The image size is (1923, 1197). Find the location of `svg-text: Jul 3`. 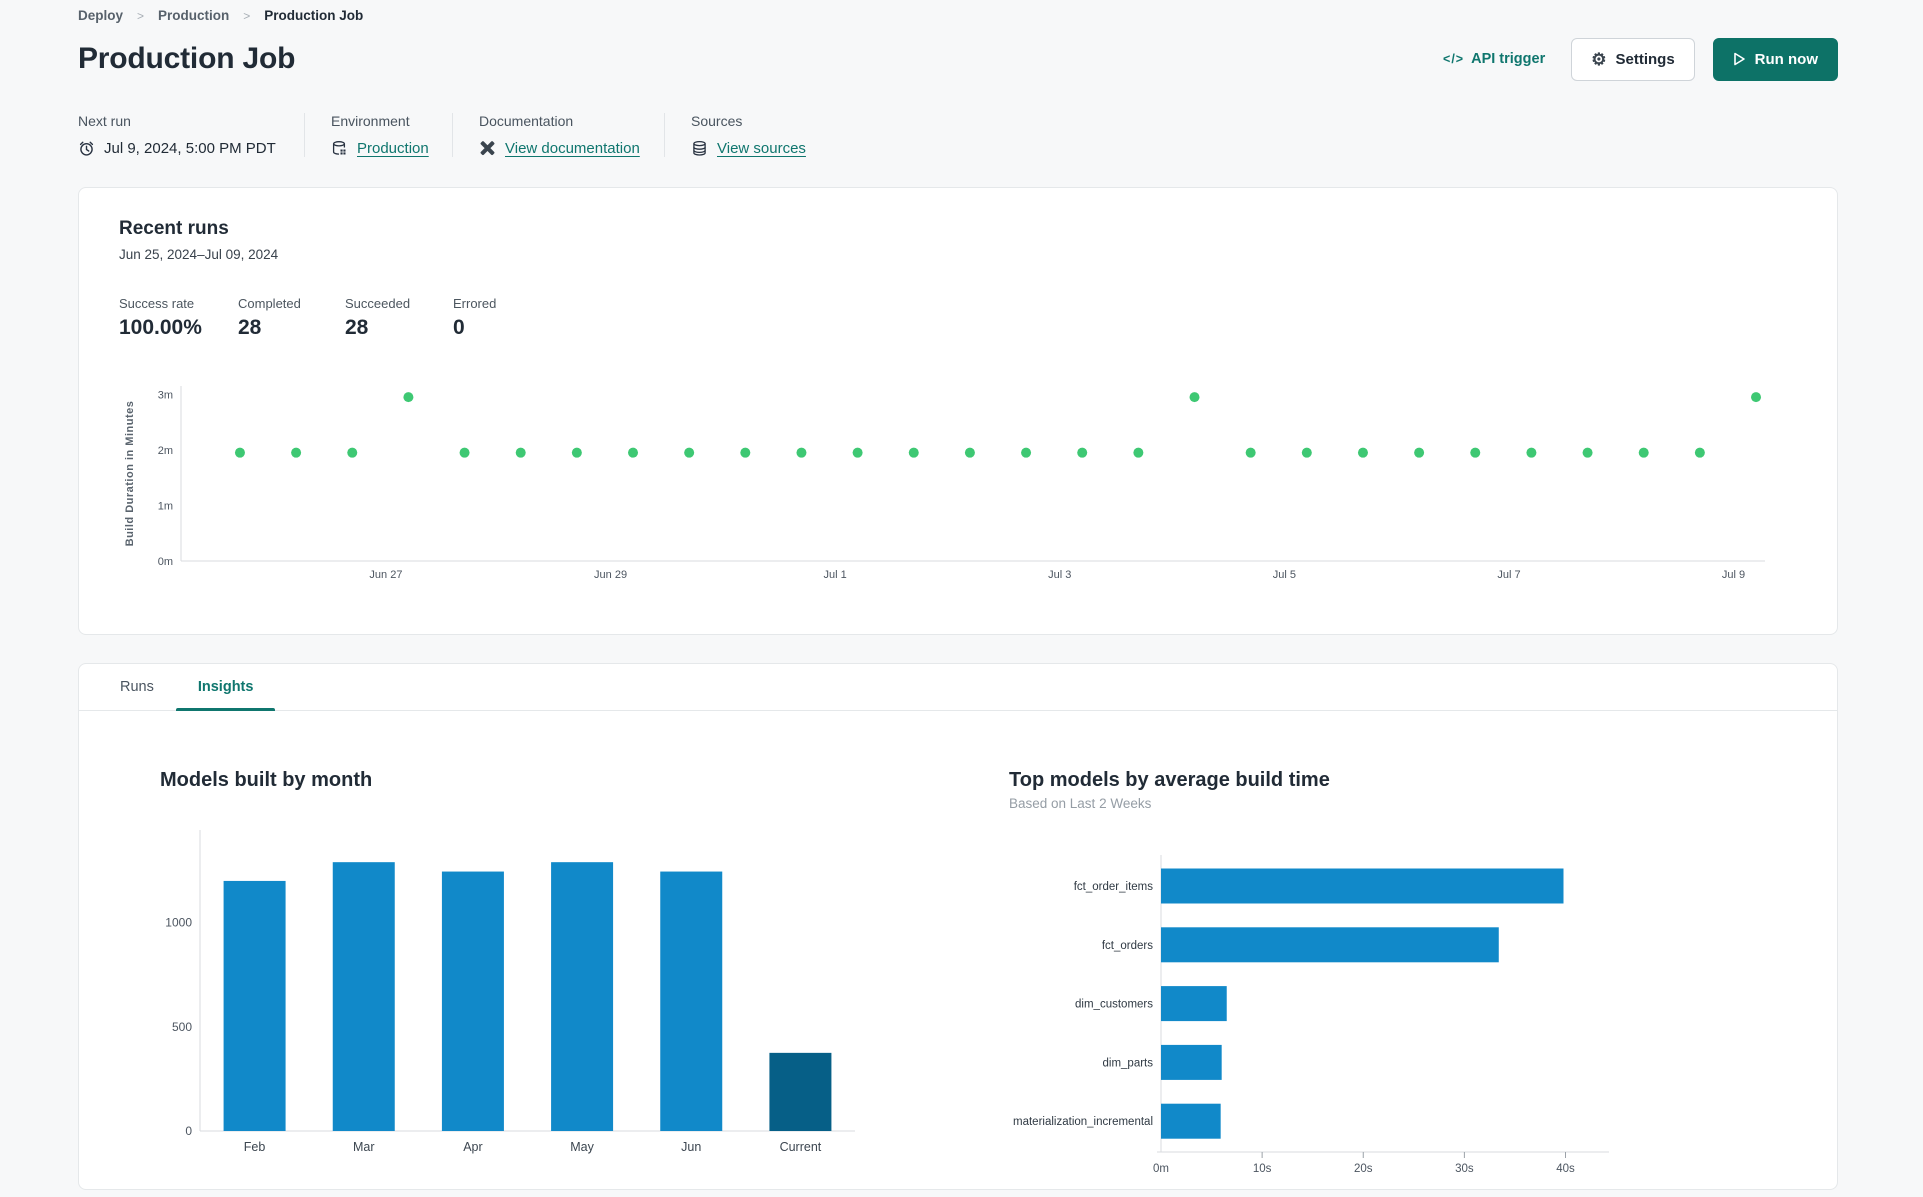

svg-text: Jul 3 is located at coordinates (1059, 575).